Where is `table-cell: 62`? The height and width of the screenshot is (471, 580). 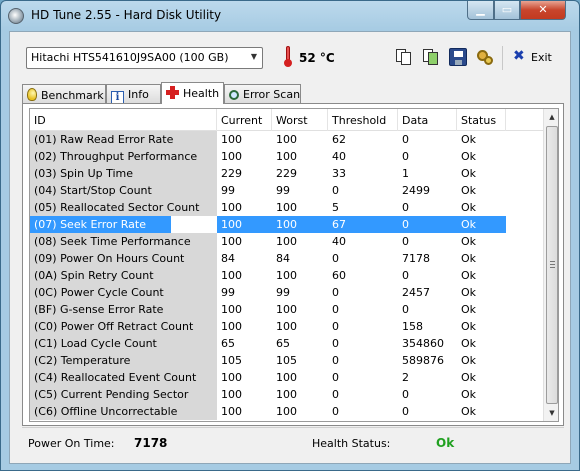
table-cell: 62 is located at coordinates (339, 139).